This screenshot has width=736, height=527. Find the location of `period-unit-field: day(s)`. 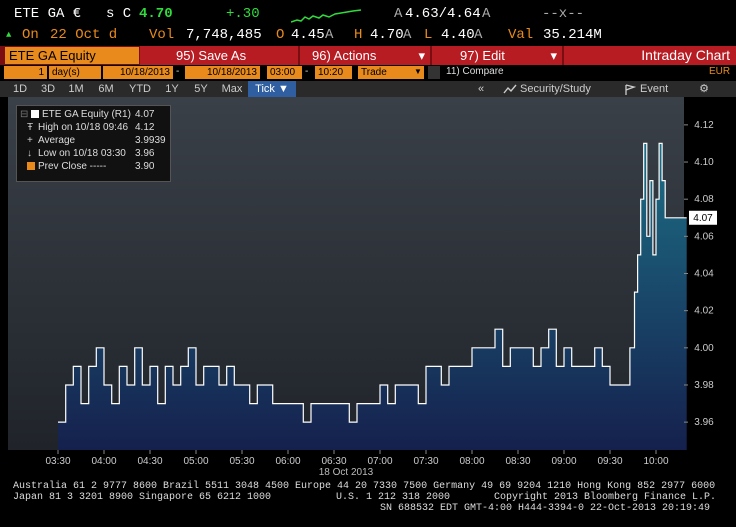

period-unit-field: day(s) is located at coordinates (75, 72).